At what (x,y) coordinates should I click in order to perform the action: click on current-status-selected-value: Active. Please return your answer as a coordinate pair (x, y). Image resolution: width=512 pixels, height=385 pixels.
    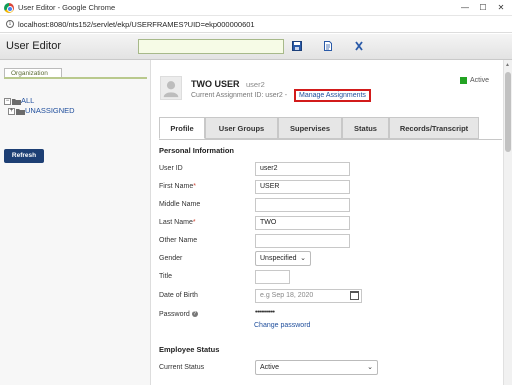
    Looking at the image, I should click on (270, 367).